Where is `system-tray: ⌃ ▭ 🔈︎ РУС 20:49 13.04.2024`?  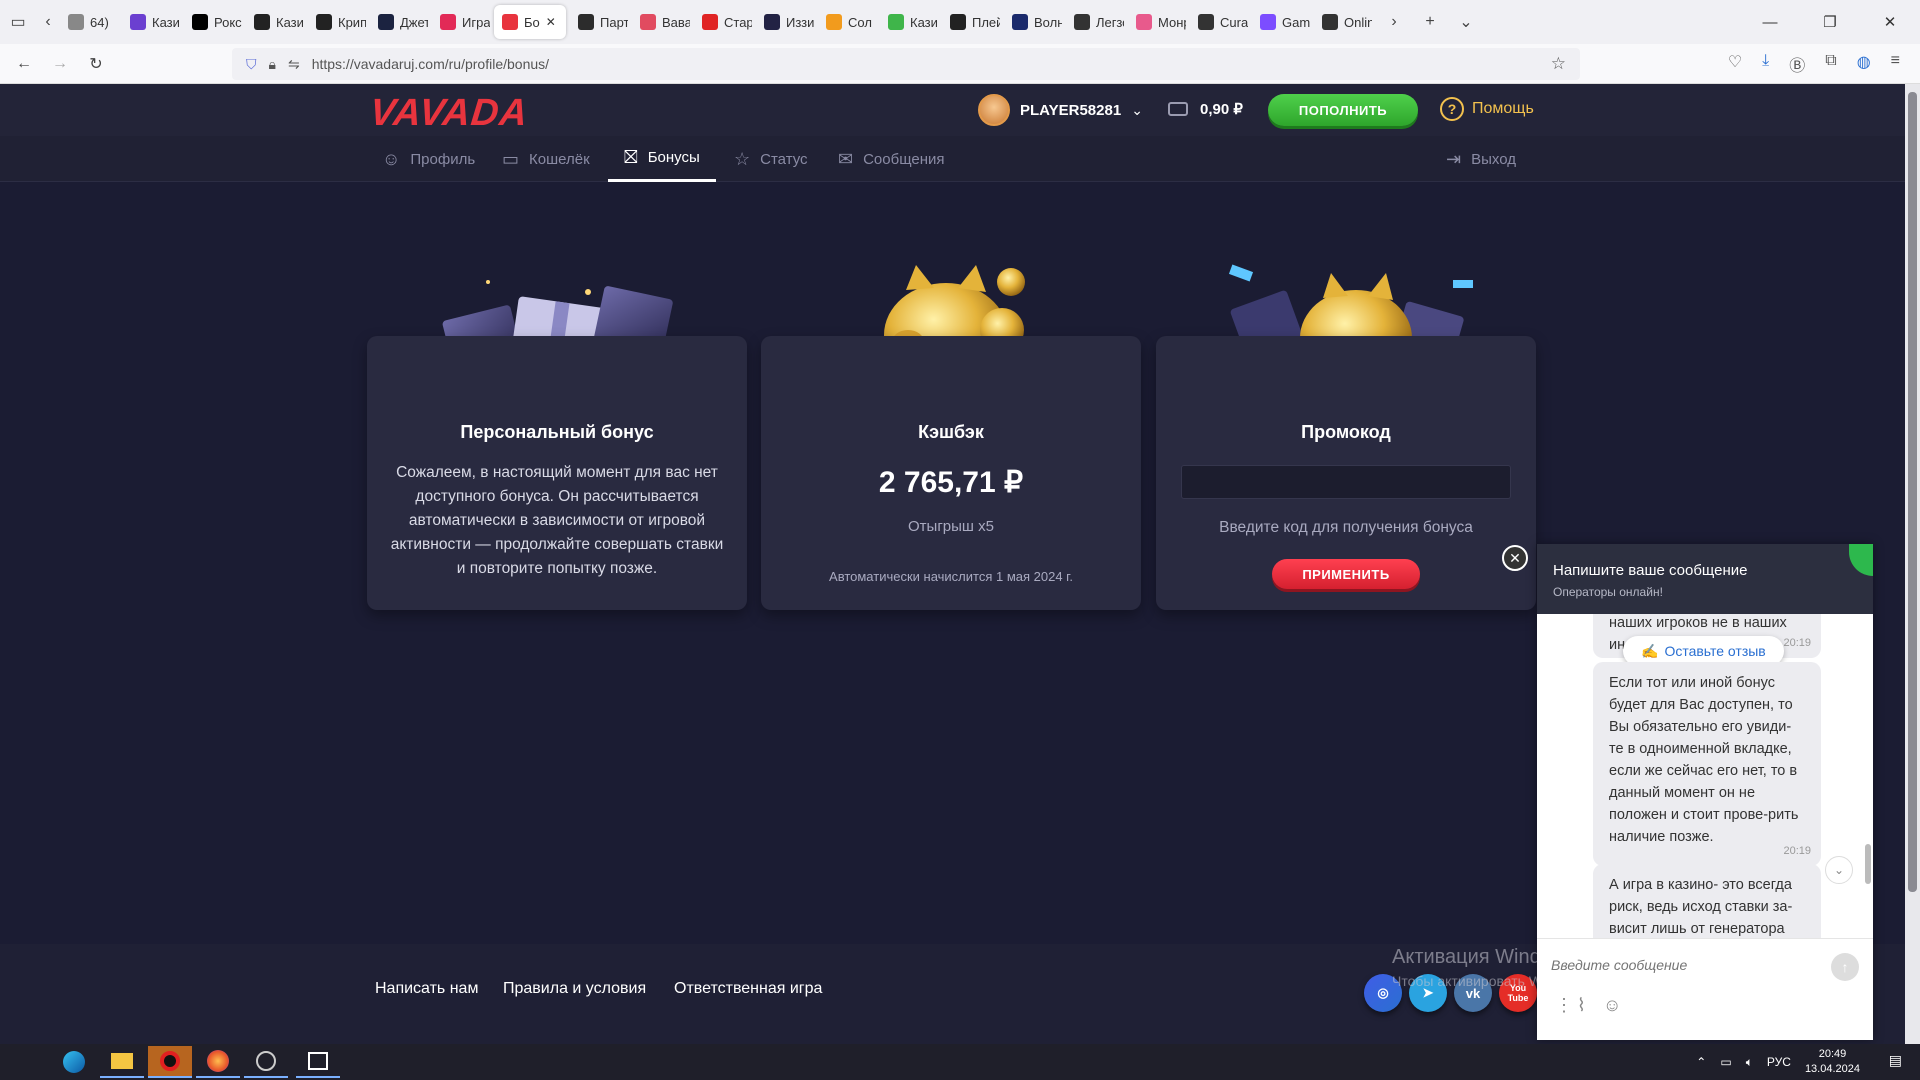
system-tray: ⌃ ▭ 🔈︎ РУС 20:49 13.04.2024 is located at coordinates (1778, 1062).